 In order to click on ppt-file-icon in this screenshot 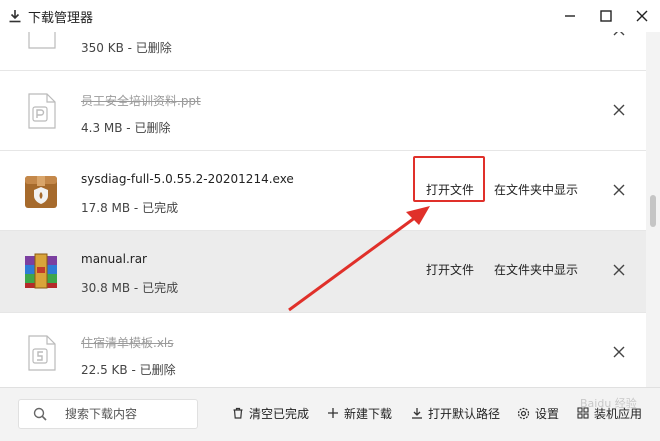, I will do `click(42, 111)`.